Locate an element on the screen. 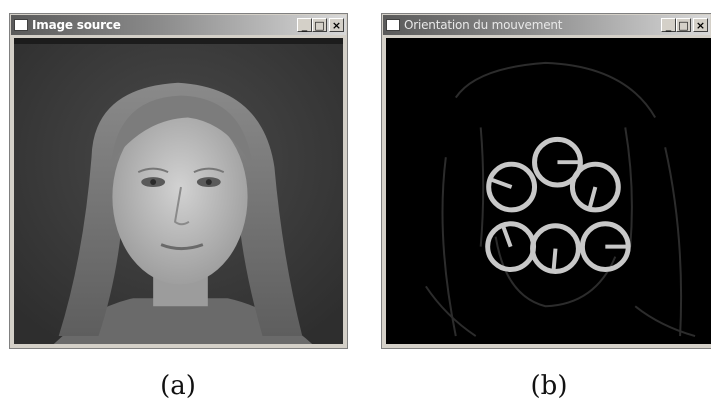 This screenshot has width=711, height=416. window-title: Orientation du mouvement is located at coordinates (483, 25).